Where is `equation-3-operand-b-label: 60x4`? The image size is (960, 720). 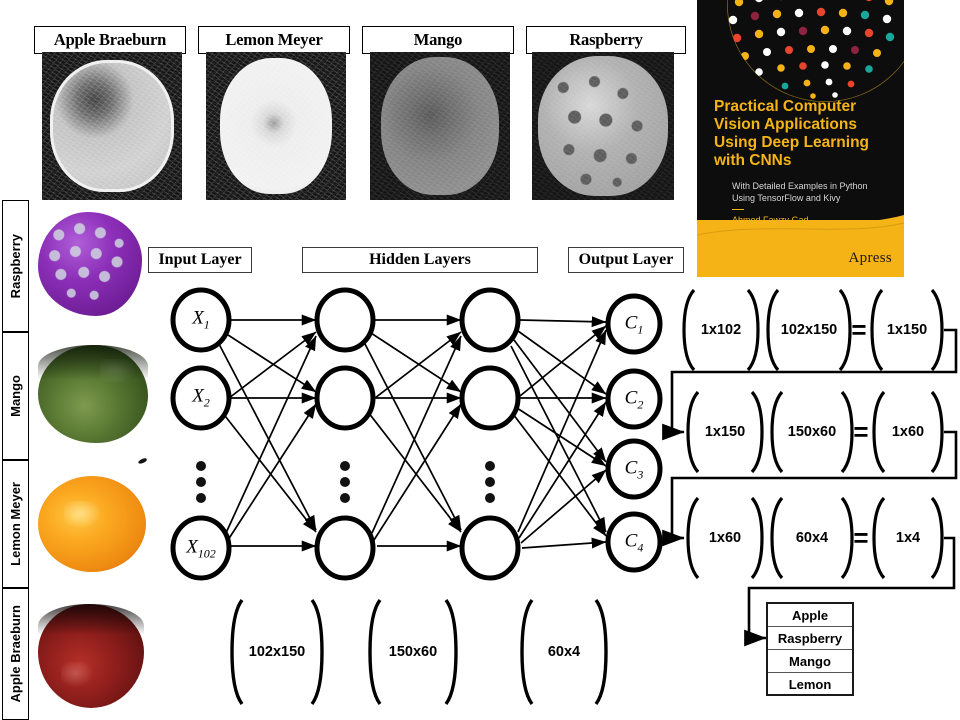 equation-3-operand-b-label: 60x4 is located at coordinates (812, 538).